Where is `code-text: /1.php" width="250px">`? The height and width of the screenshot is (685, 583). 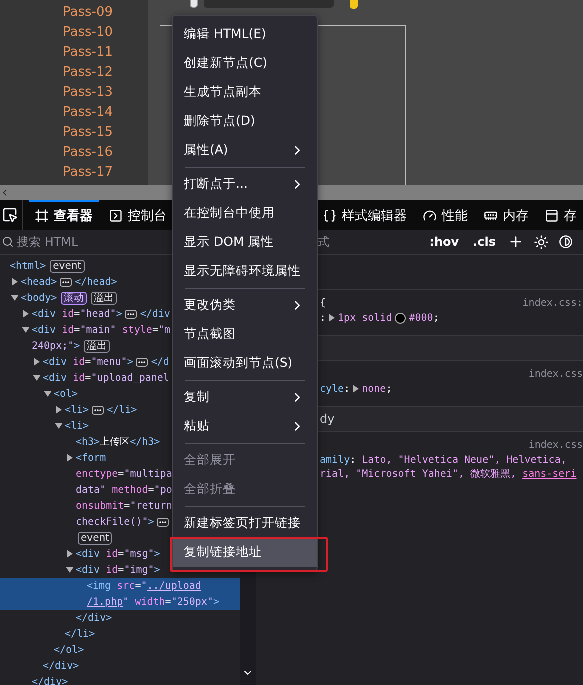
code-text: /1.php" width="250px"> is located at coordinates (153, 602).